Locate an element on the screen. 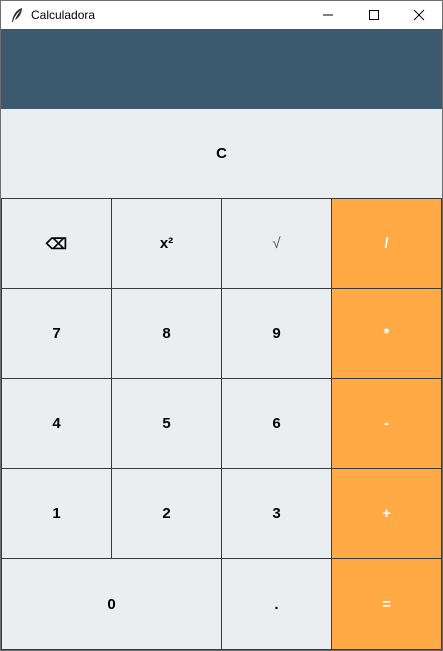 Image resolution: width=443 pixels, height=651 pixels. digit-7-button: 7 is located at coordinates (56, 333).